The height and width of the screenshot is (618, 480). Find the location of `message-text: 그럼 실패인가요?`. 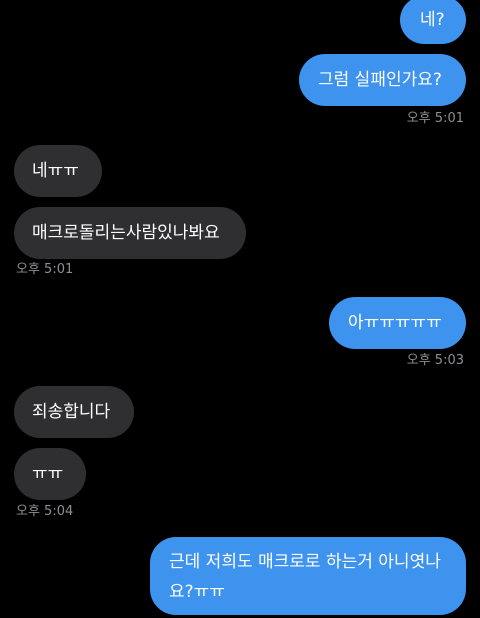

message-text: 그럼 실패인가요? is located at coordinates (380, 80).